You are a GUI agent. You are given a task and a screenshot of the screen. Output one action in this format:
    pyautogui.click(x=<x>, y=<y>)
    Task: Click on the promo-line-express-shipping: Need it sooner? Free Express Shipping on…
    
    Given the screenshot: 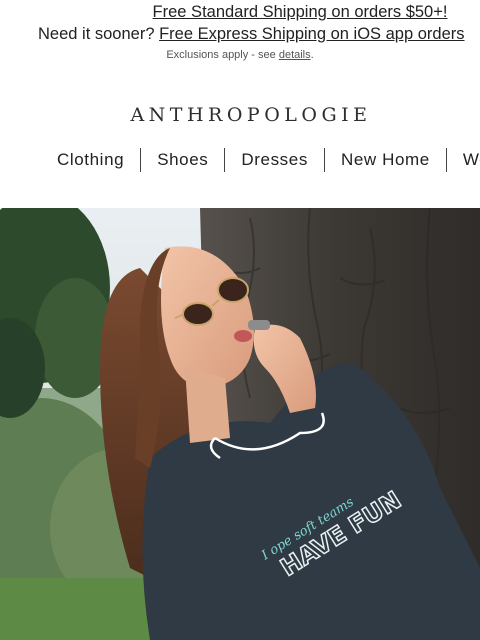 What is the action you would take?
    pyautogui.click(x=259, y=34)
    